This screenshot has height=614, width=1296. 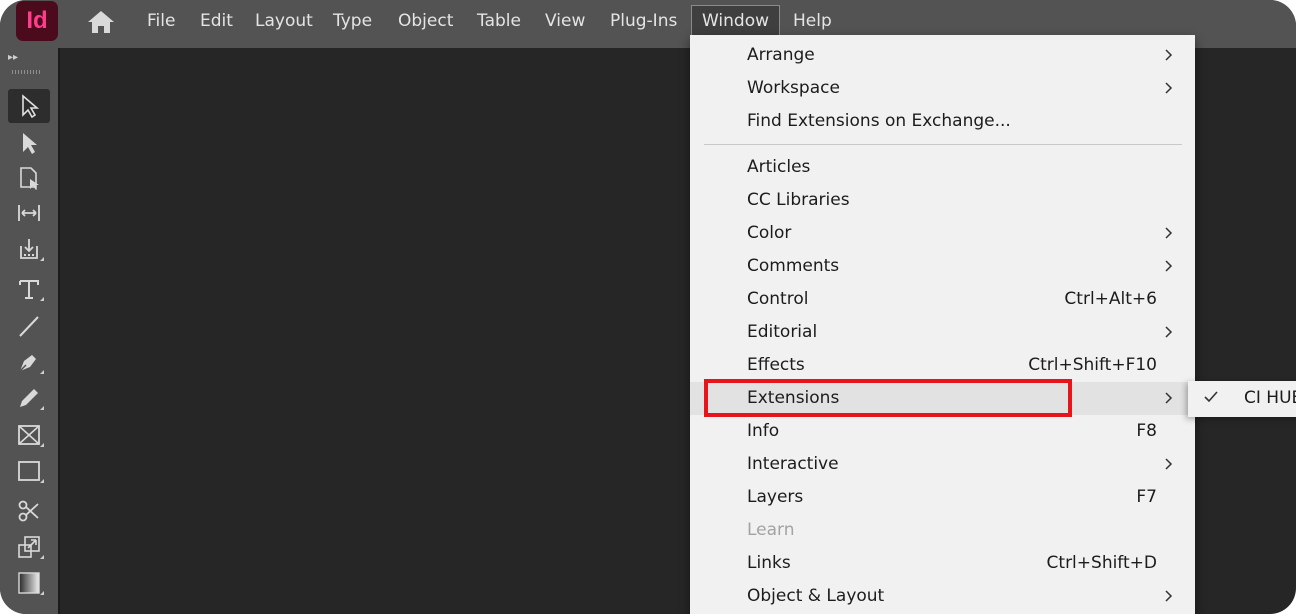 What do you see at coordinates (29, 326) in the screenshot?
I see `line-tool-icon` at bounding box center [29, 326].